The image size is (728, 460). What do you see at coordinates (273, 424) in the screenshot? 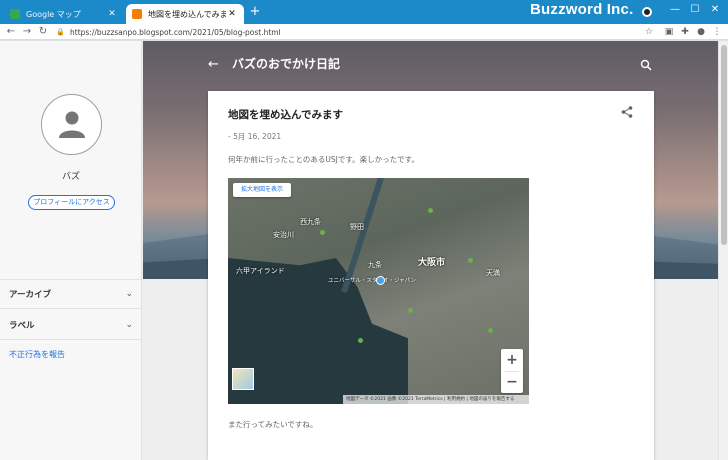
I see `post-paragraph: また行ってみたいですね。` at bounding box center [273, 424].